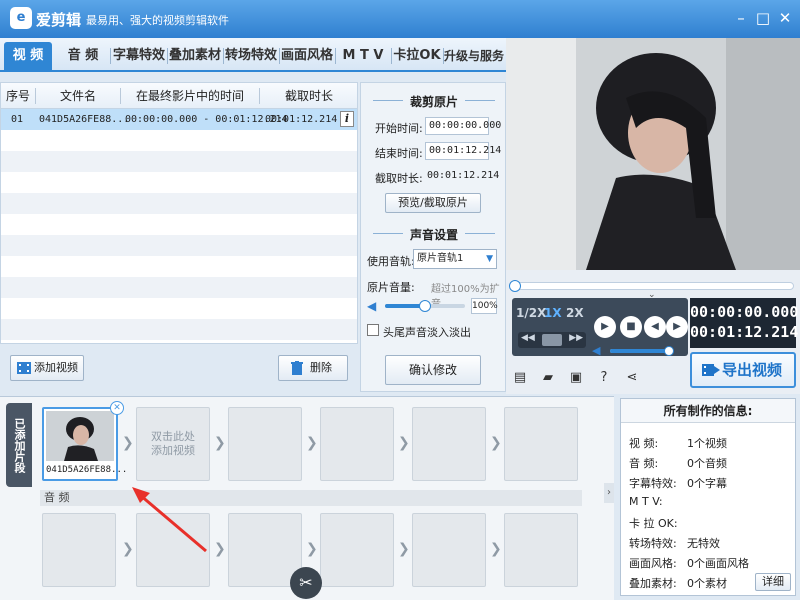  What do you see at coordinates (575, 313) in the screenshot?
I see `speed-2x-button: 2X` at bounding box center [575, 313].